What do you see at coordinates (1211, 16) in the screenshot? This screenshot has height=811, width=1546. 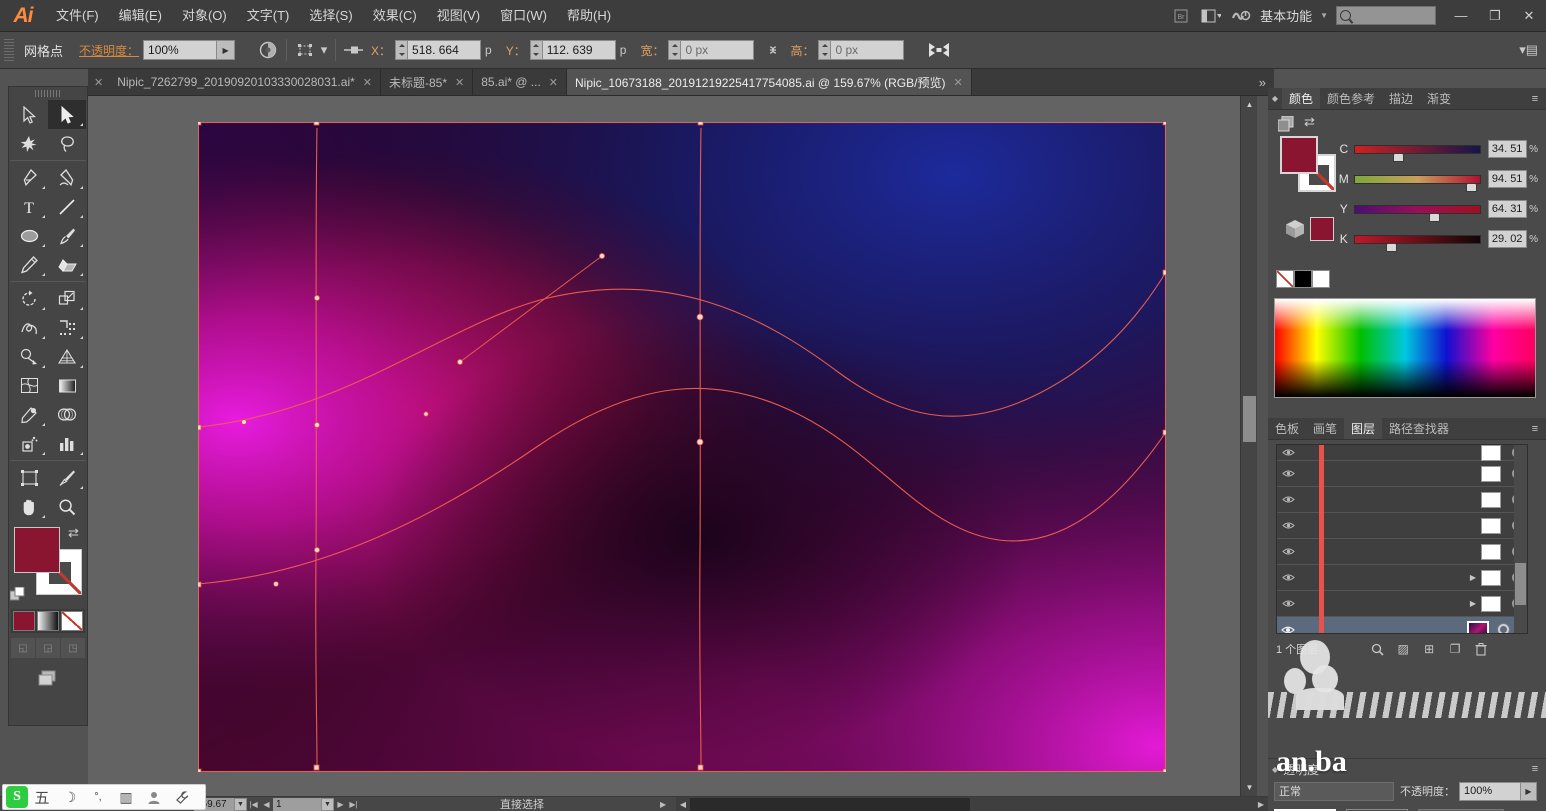 I see `arrange-documents-icon` at bounding box center [1211, 16].